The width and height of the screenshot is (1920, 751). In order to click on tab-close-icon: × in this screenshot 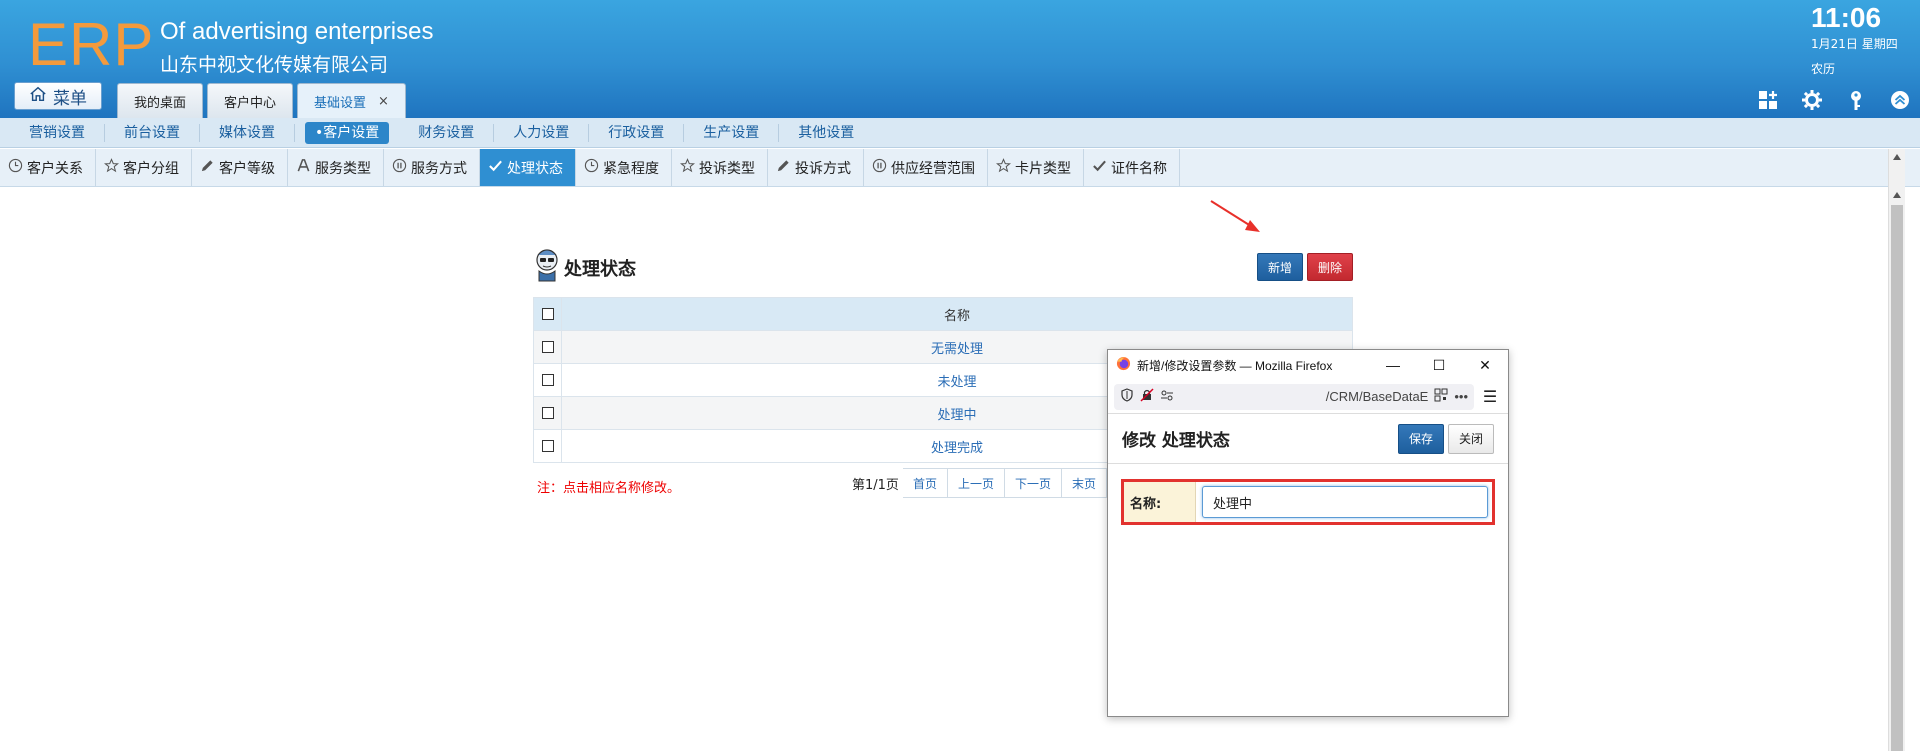, I will do `click(383, 101)`.